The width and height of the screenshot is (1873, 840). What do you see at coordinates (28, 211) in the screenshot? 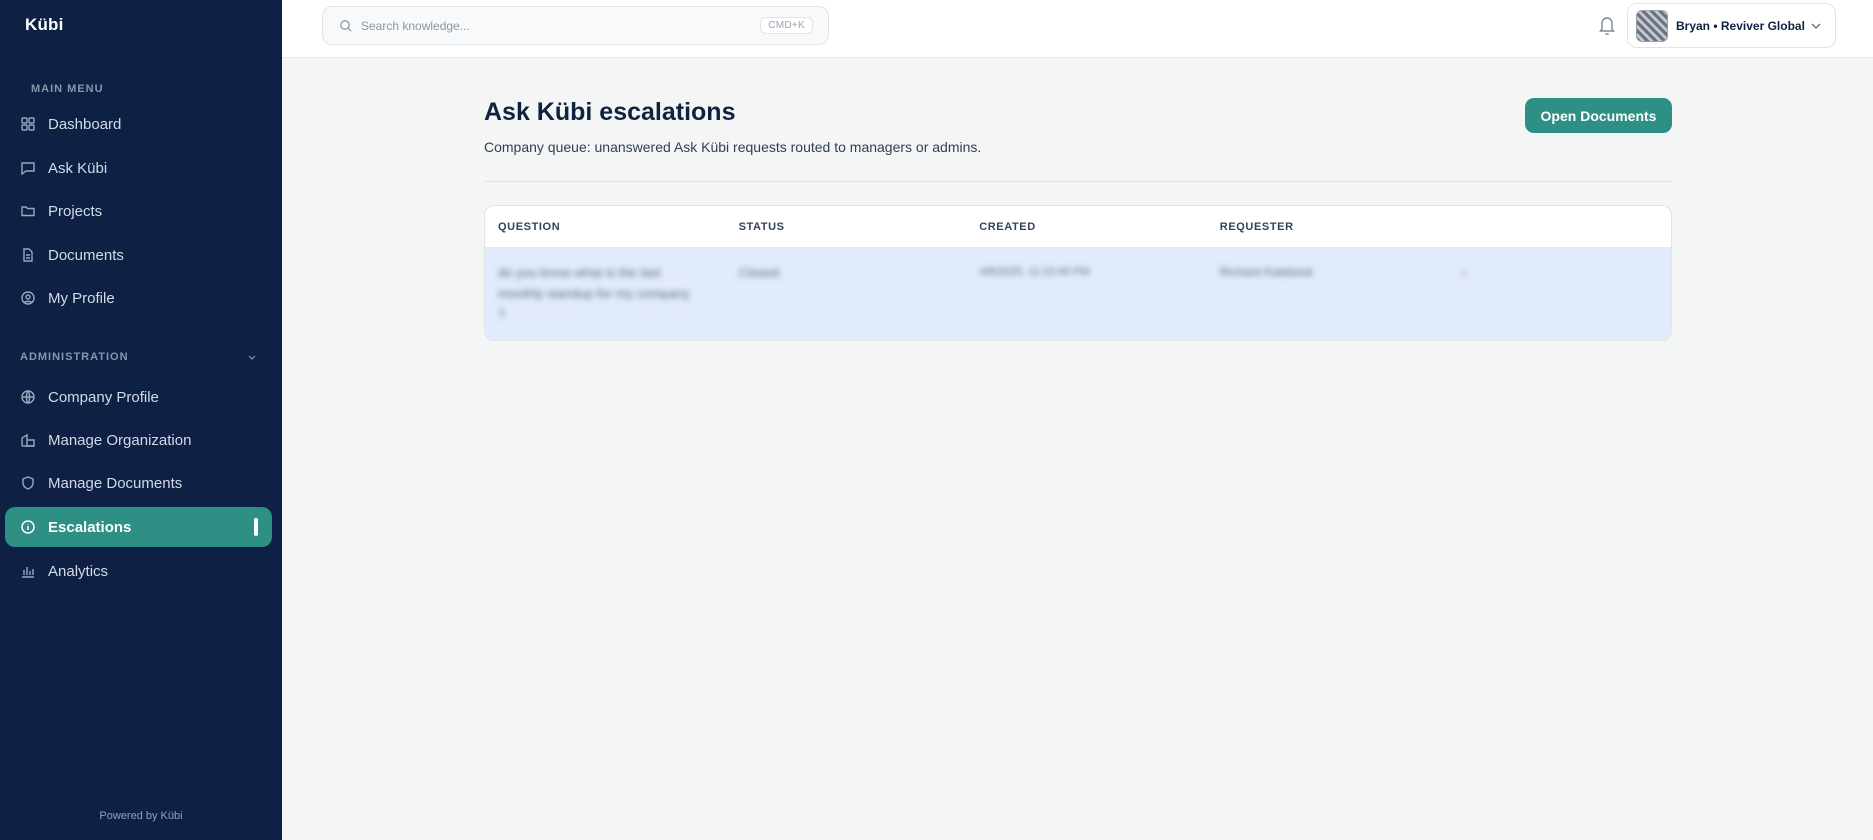
I see `folder-icon` at bounding box center [28, 211].